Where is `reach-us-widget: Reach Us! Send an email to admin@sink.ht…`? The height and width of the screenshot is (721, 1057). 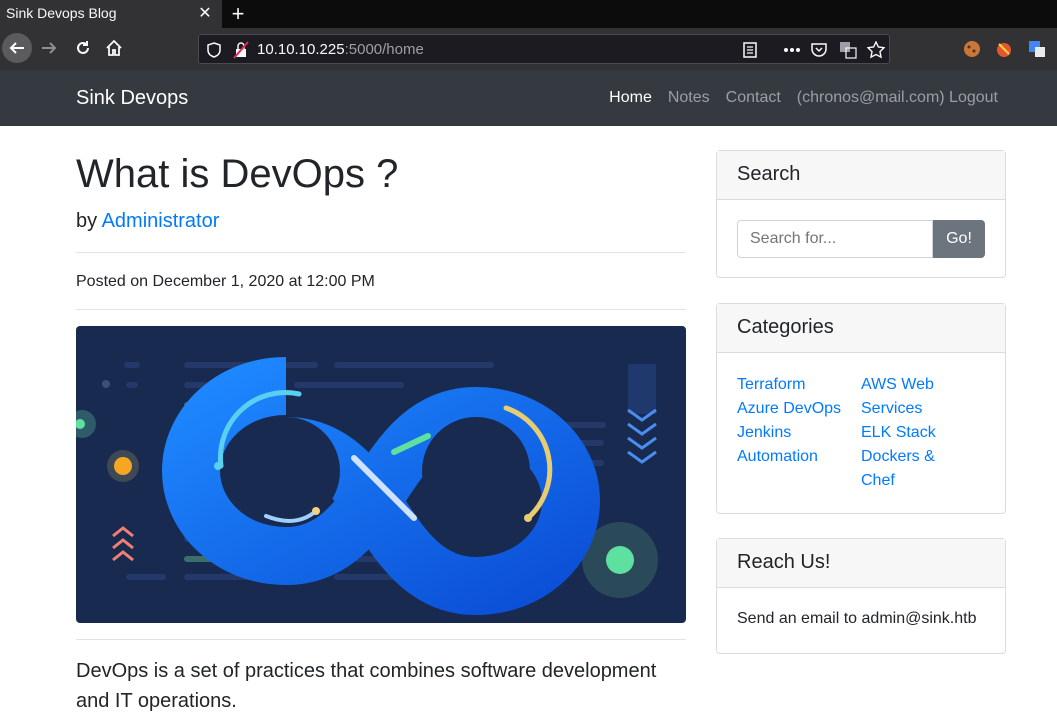 reach-us-widget: Reach Us! Send an email to admin@sink.ht… is located at coordinates (861, 596).